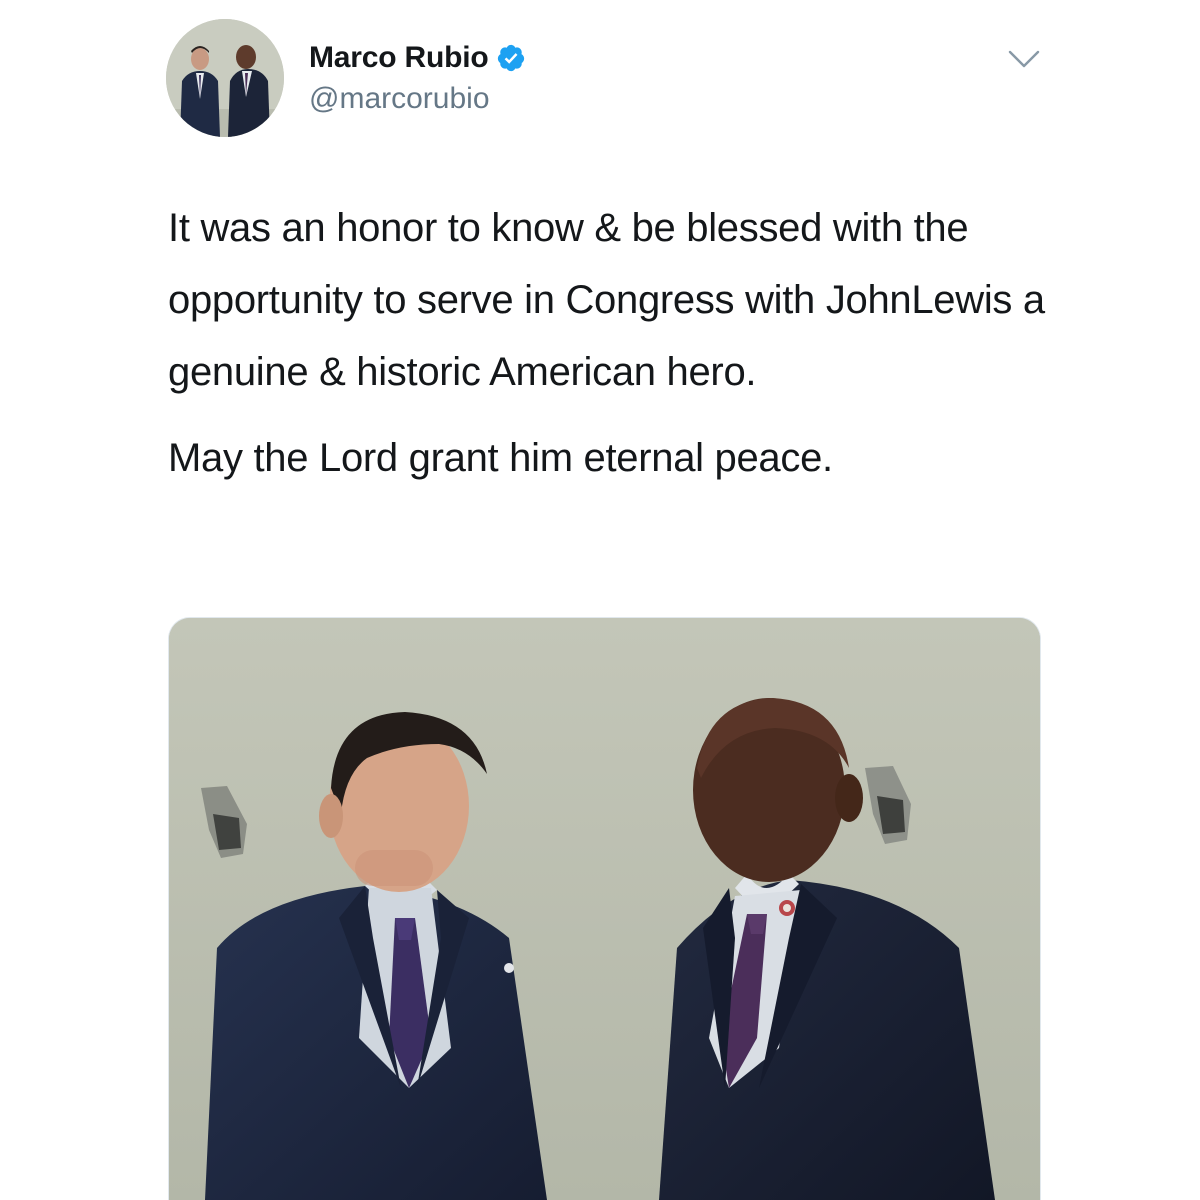 This screenshot has width=1200, height=1200. I want to click on avatar-photo, so click(225, 78).